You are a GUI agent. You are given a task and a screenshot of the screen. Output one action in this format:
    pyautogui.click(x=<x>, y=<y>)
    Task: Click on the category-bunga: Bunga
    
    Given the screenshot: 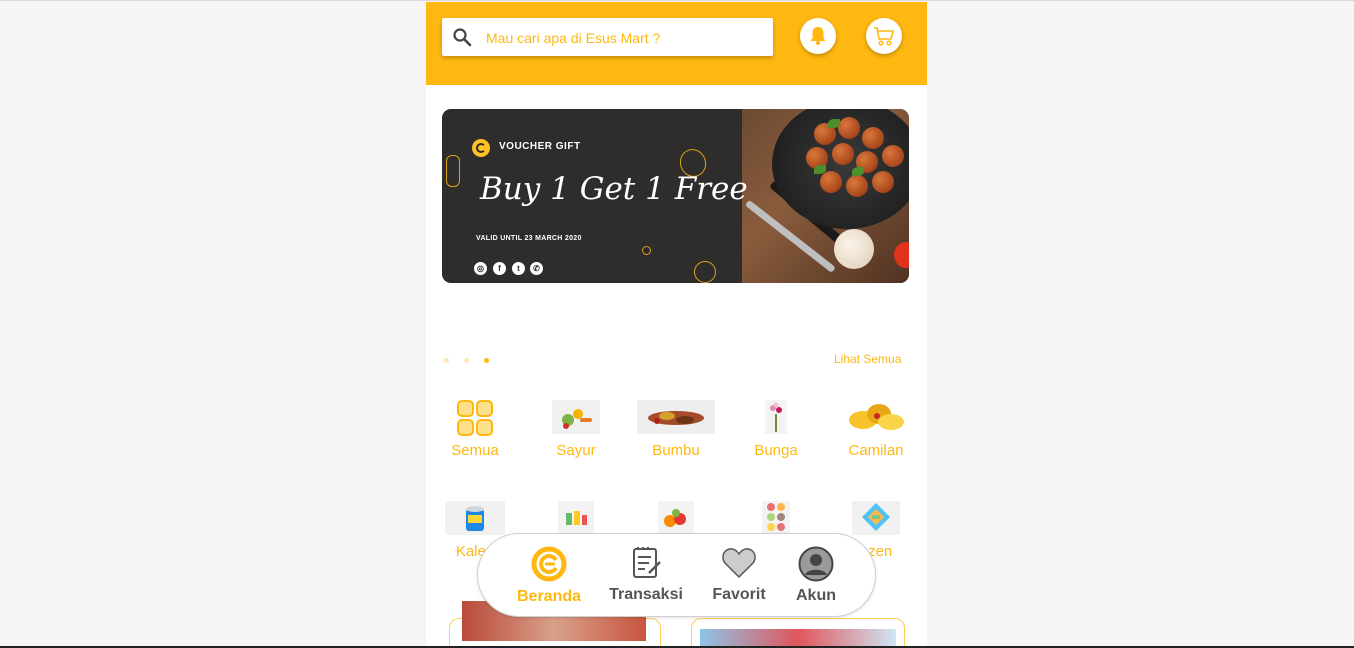 What is the action you would take?
    pyautogui.click(x=776, y=428)
    